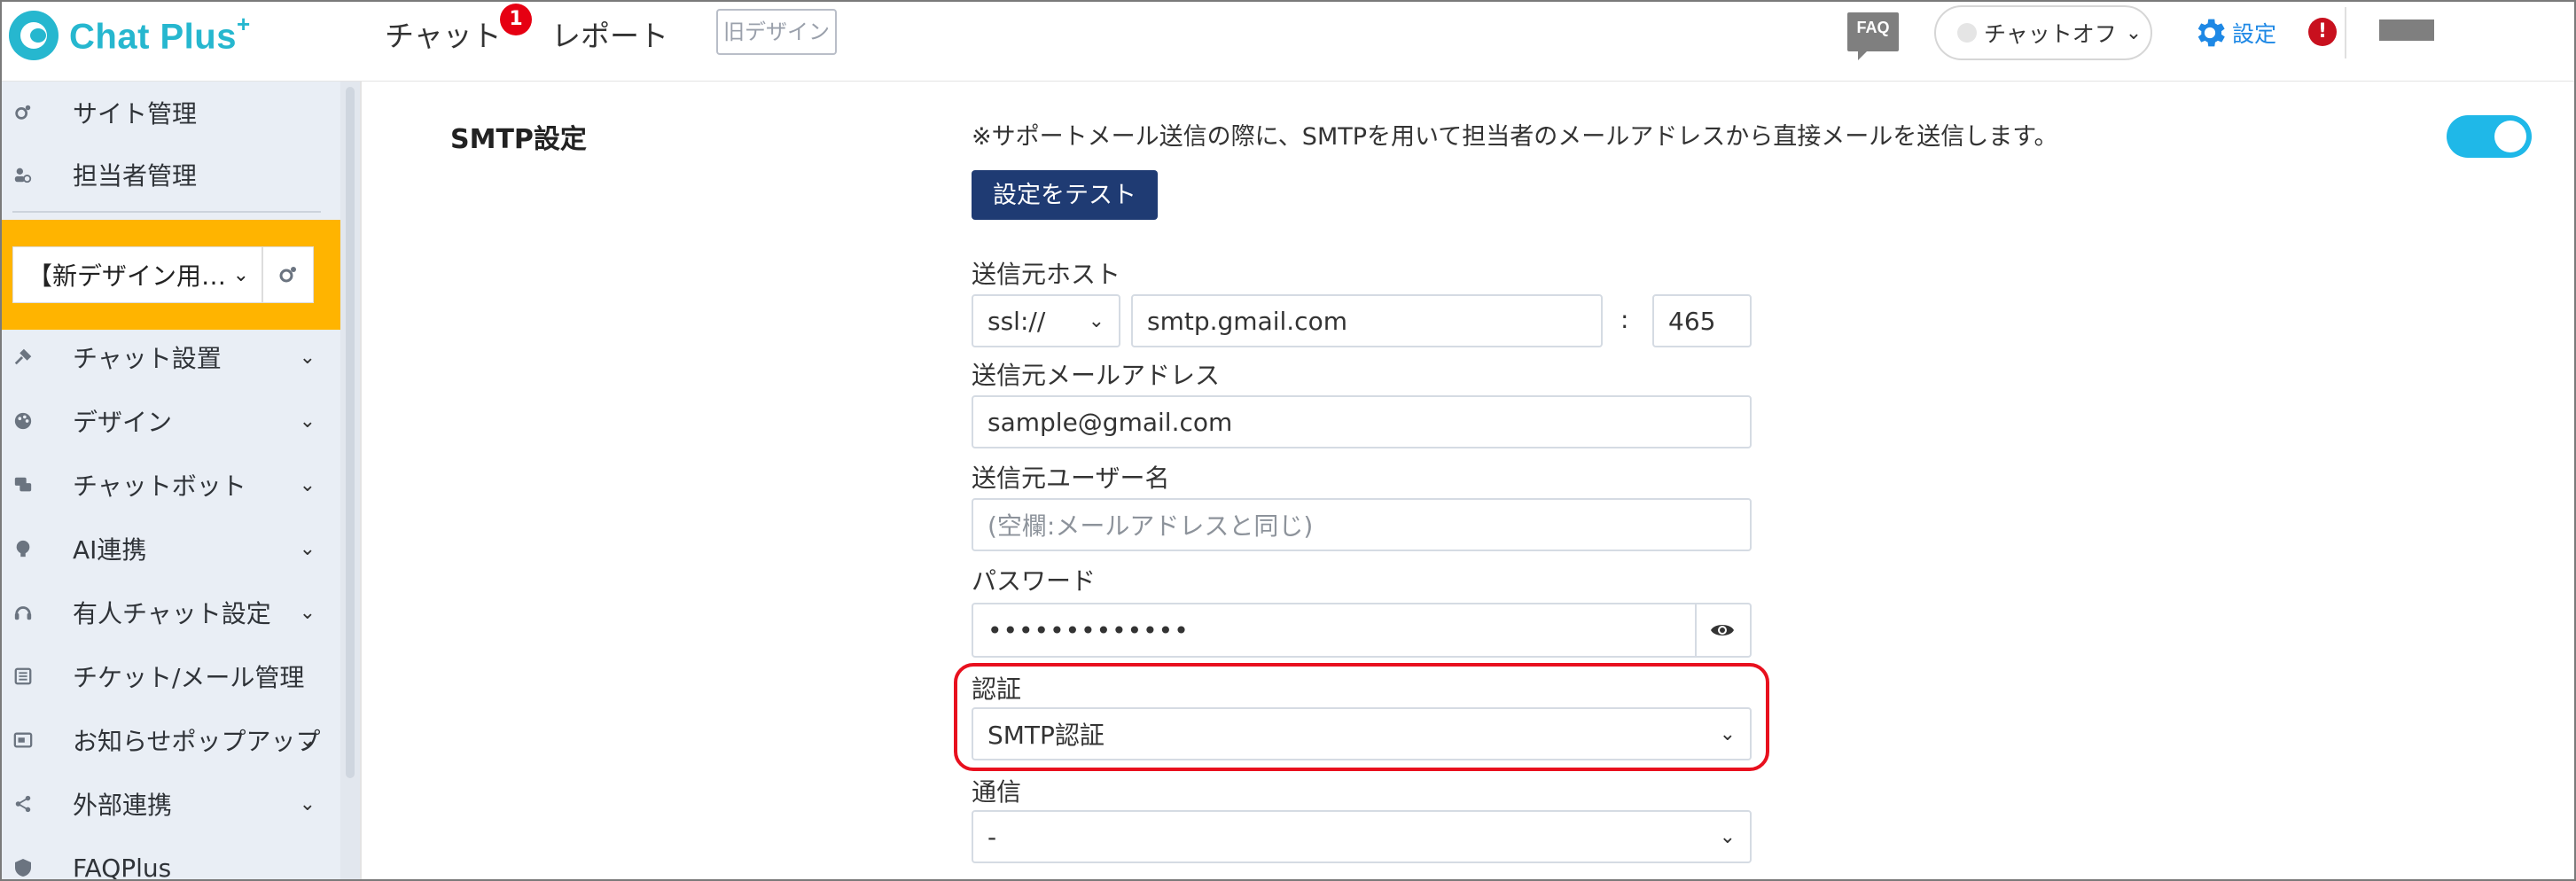  I want to click on sidebar-item-site-management: サイト管理, so click(170, 113).